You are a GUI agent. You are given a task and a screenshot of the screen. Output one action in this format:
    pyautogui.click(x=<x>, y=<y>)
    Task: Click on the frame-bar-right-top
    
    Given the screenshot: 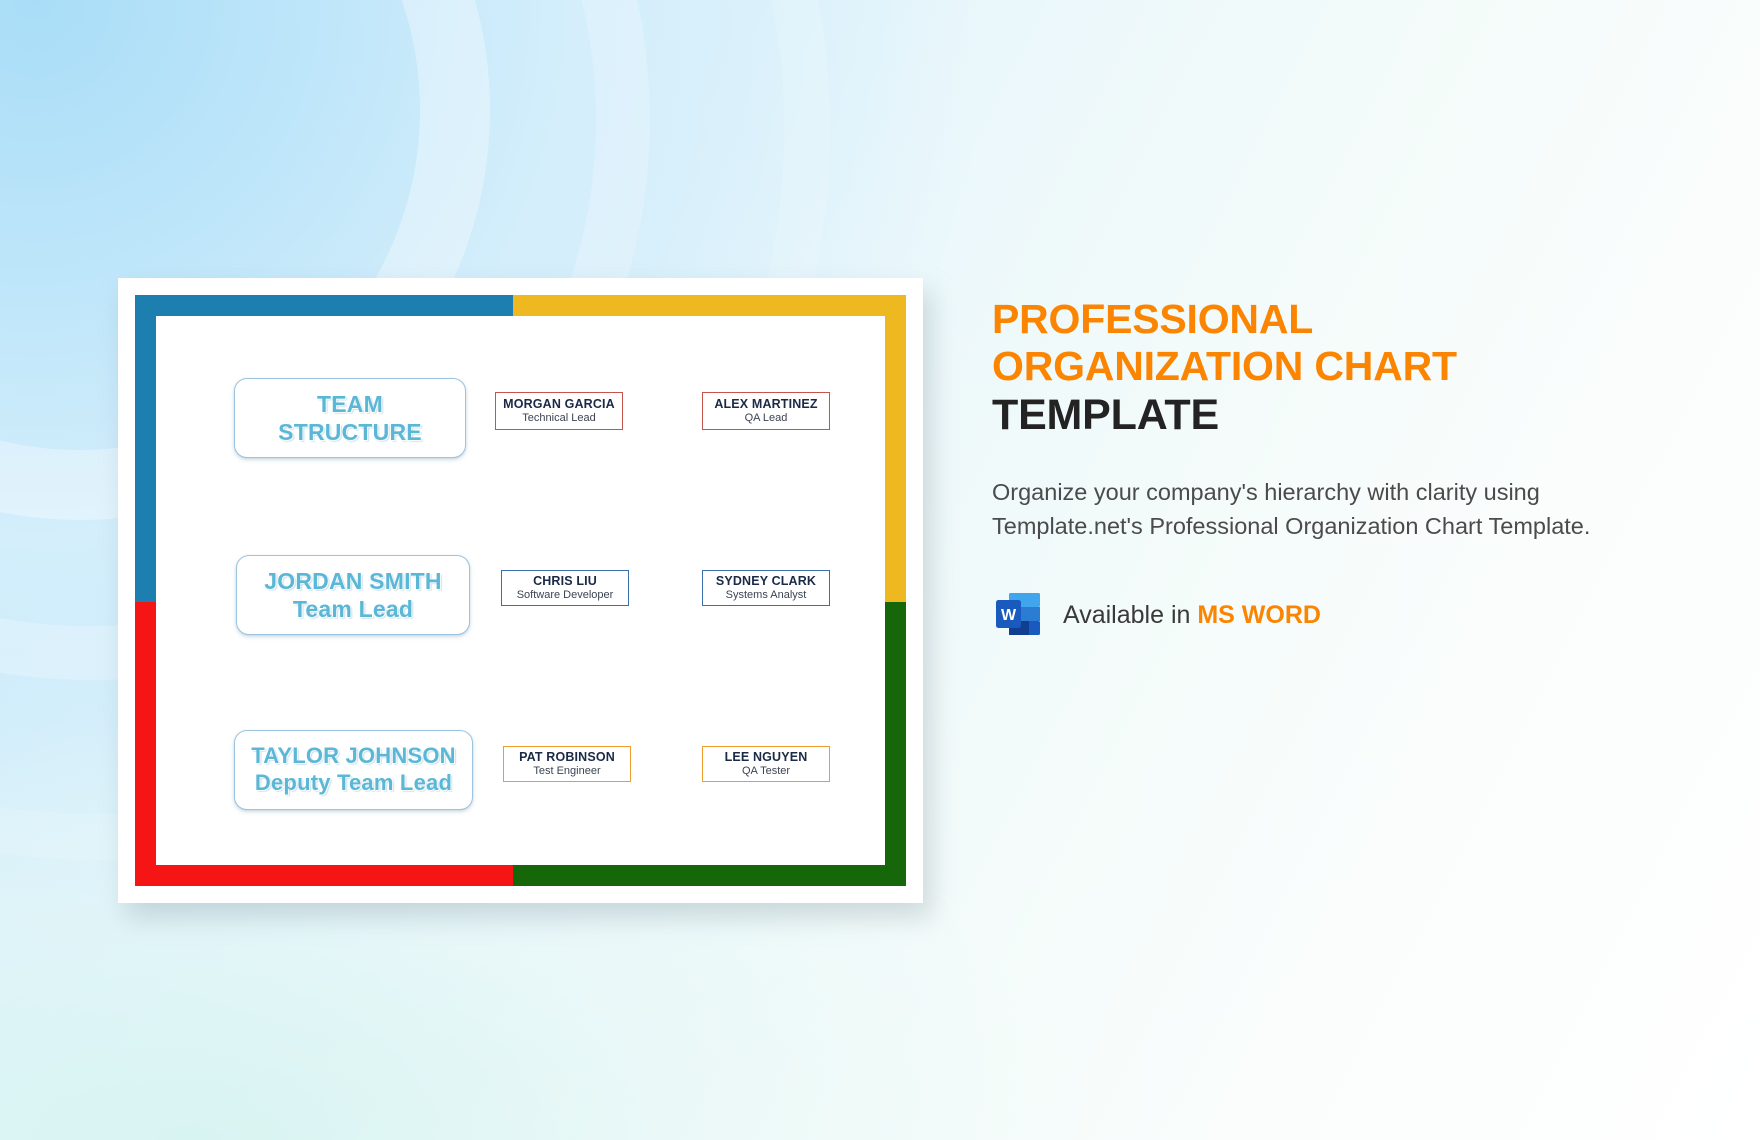 What is the action you would take?
    pyautogui.click(x=895, y=449)
    